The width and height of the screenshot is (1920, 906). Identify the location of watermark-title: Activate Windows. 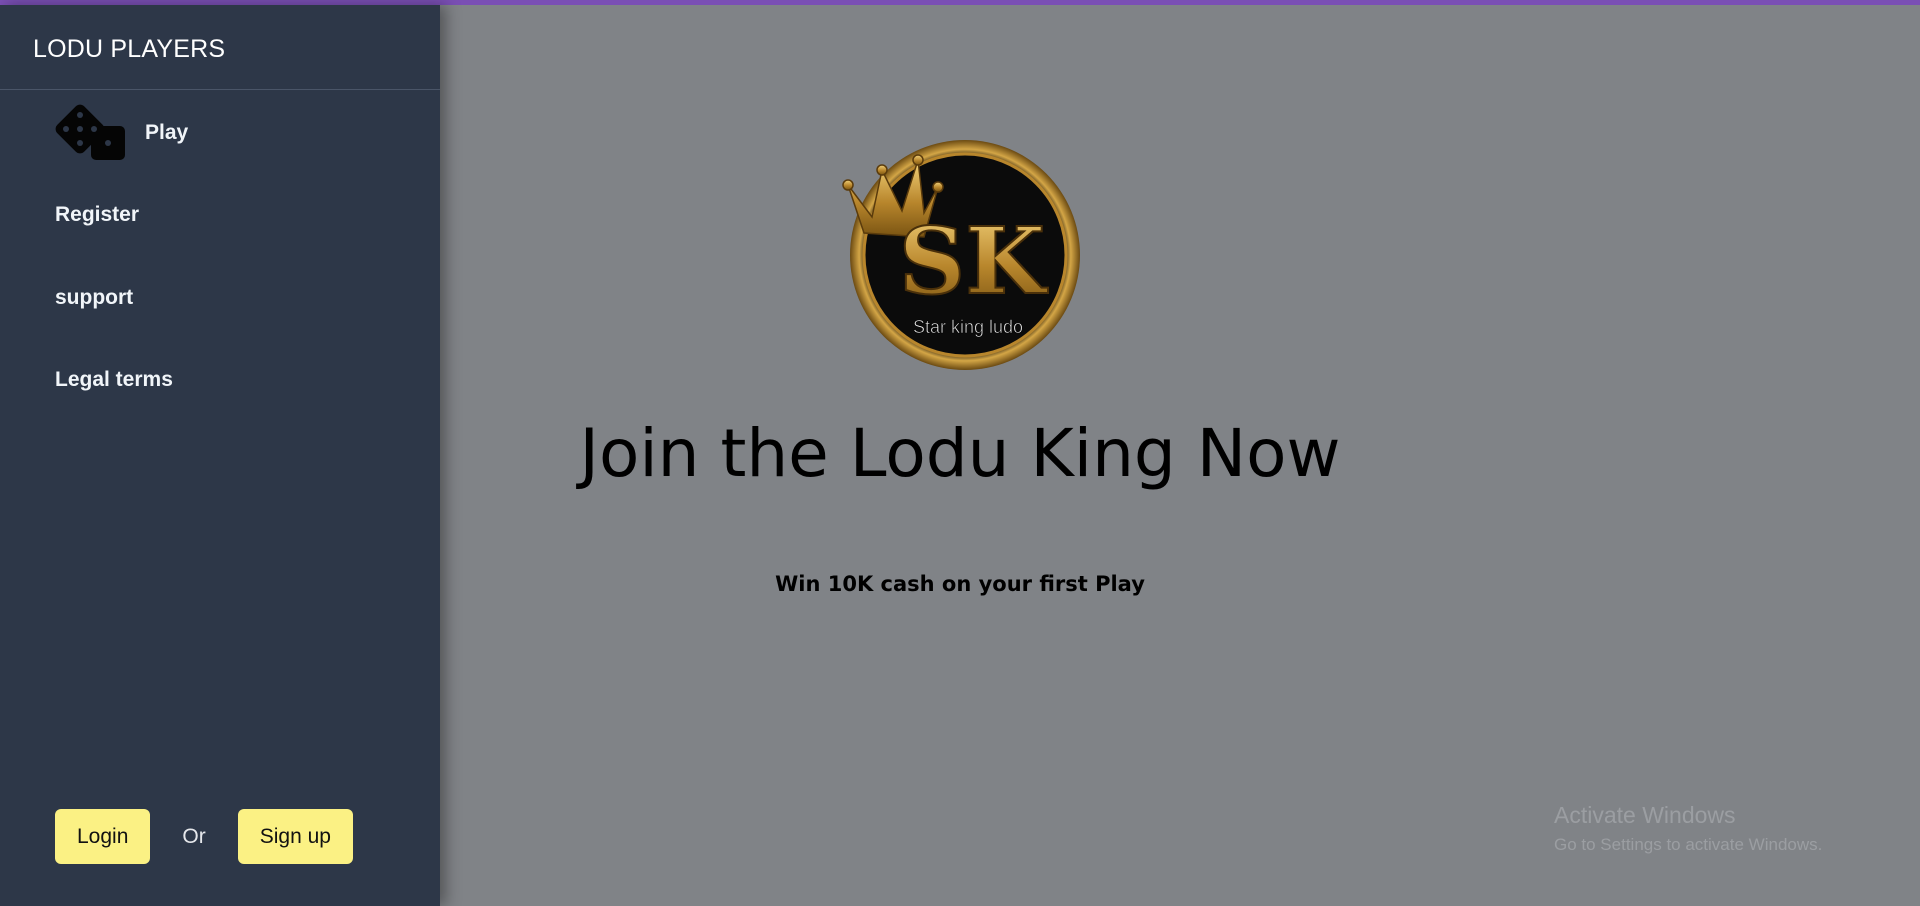
(1645, 815).